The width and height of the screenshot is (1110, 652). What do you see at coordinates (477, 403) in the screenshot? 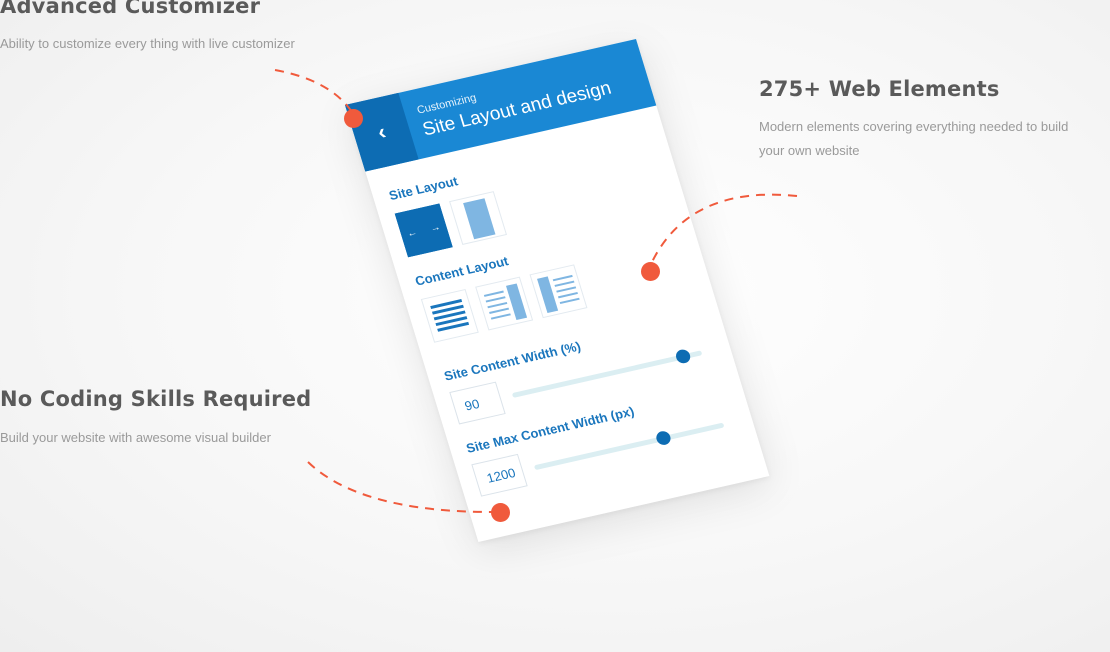
I see `content-width-input: 90` at bounding box center [477, 403].